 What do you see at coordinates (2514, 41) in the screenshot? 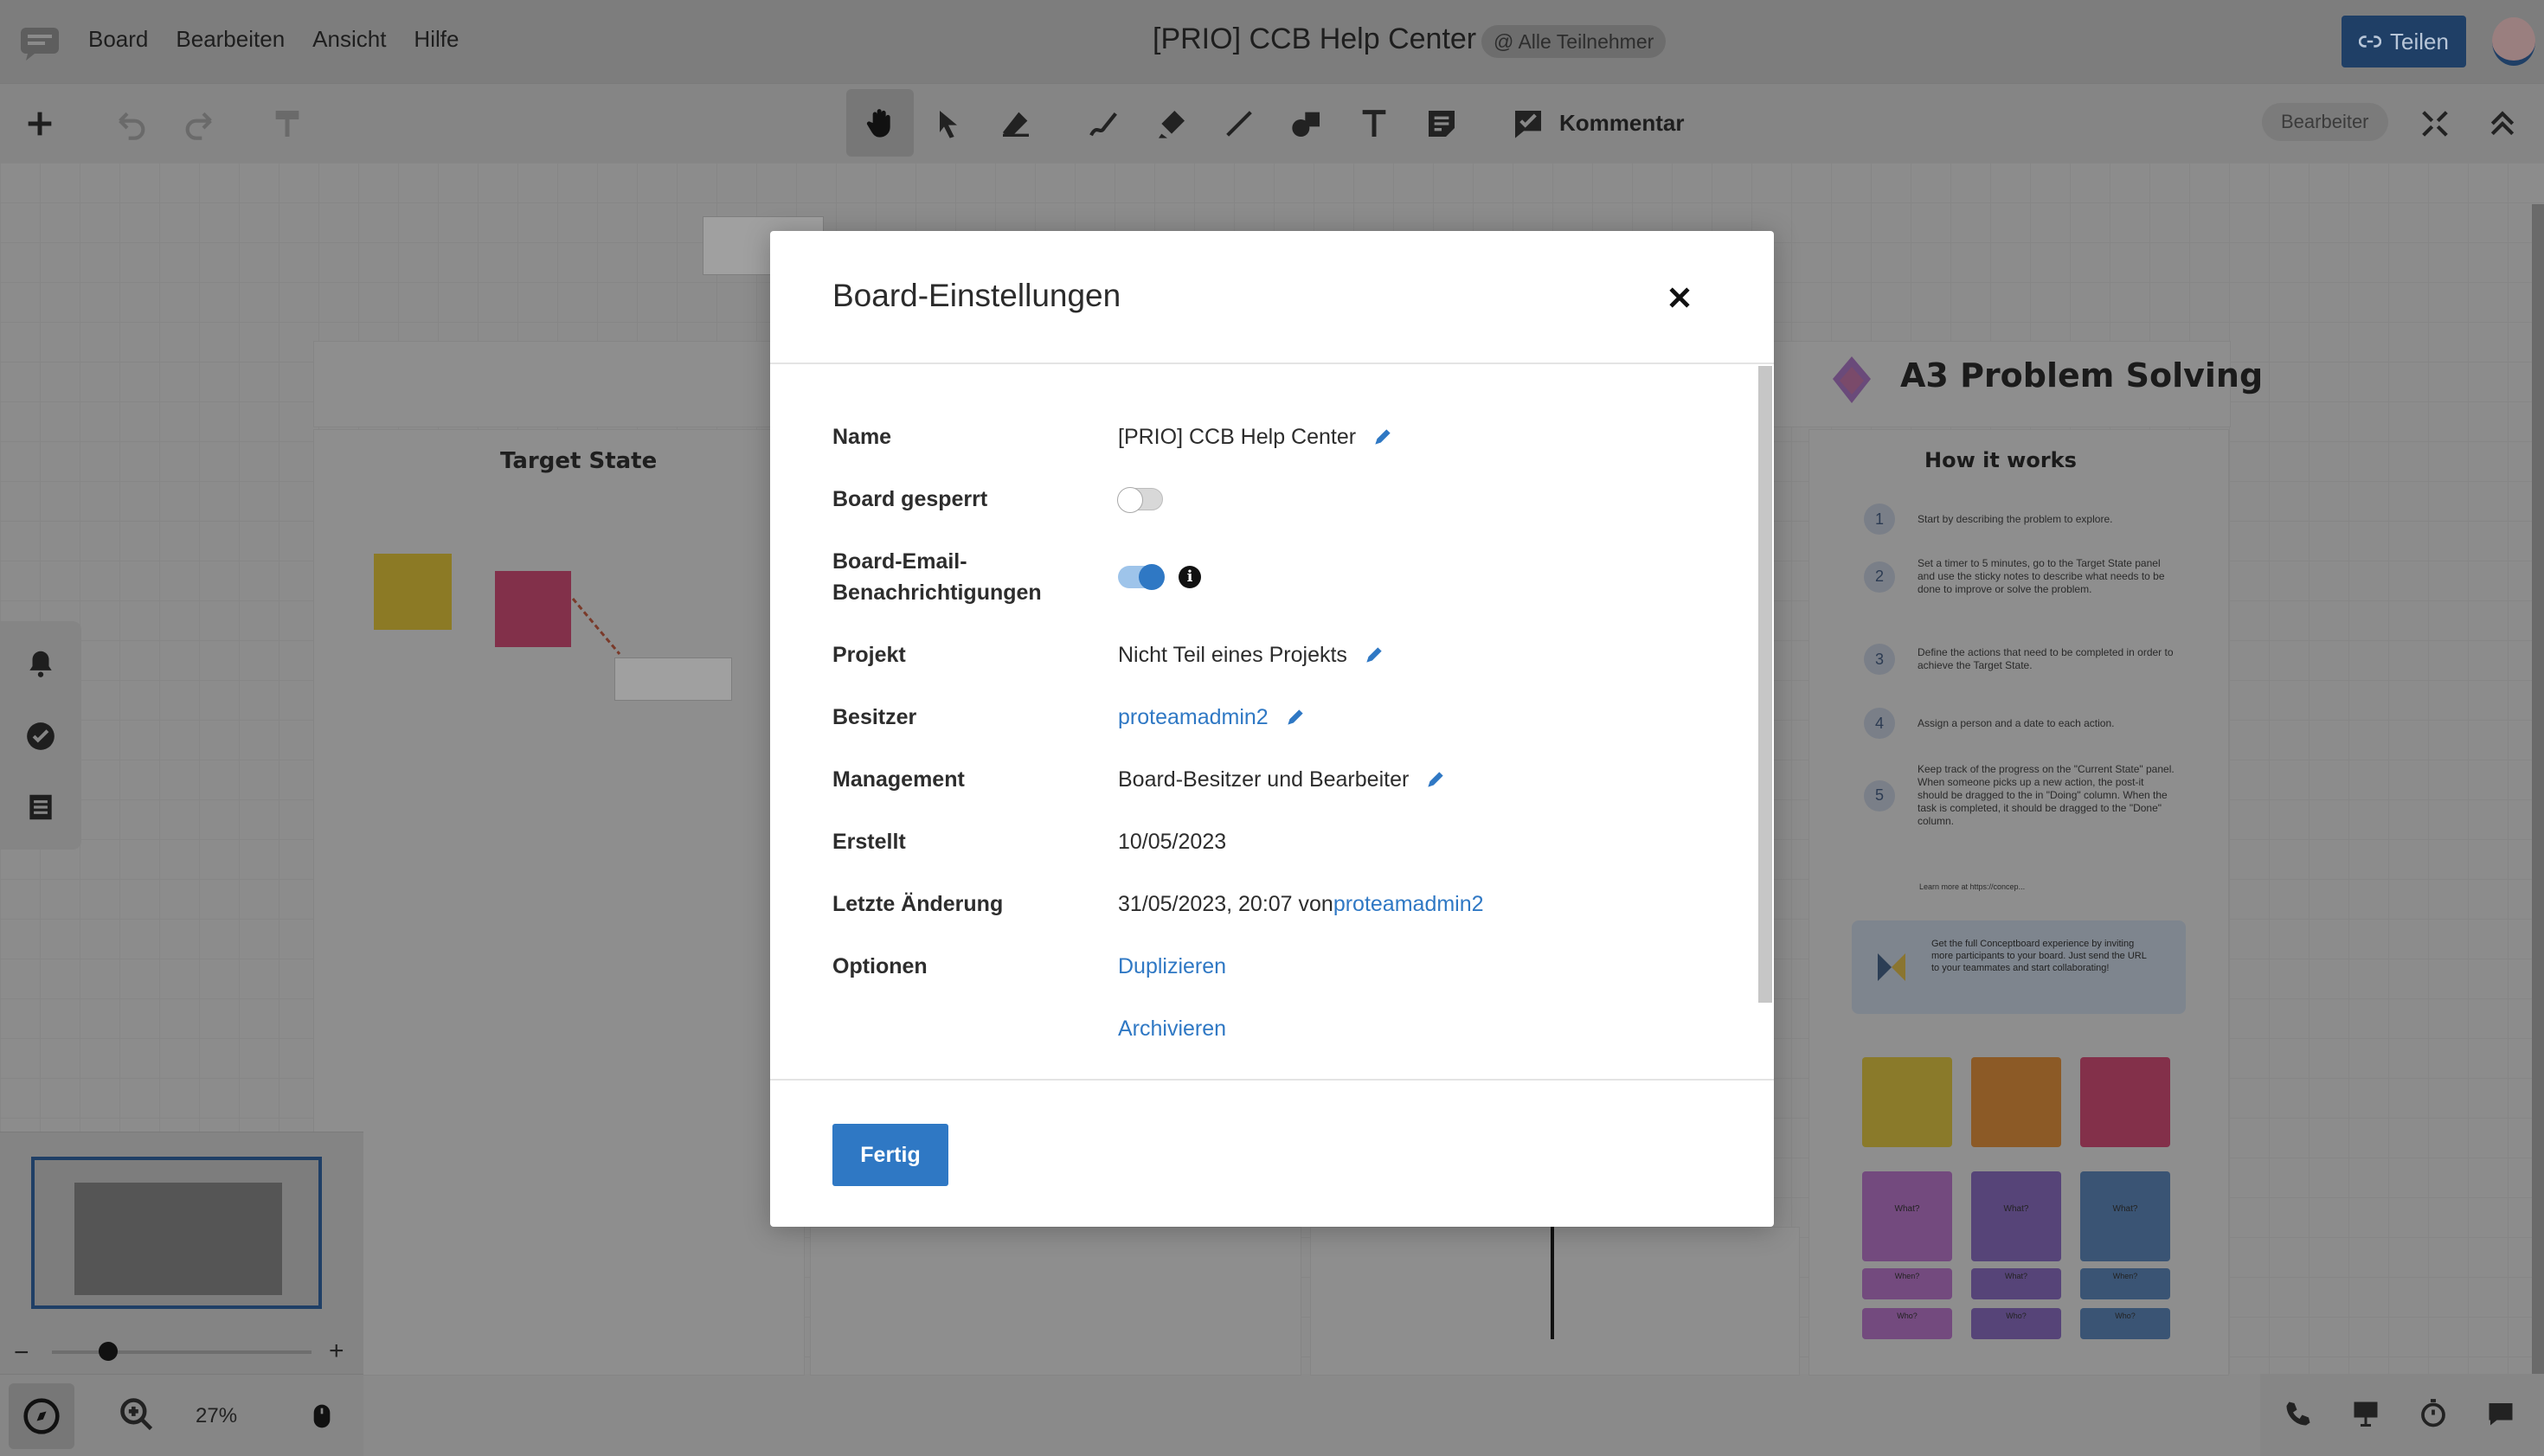
I see `user-avatar` at bounding box center [2514, 41].